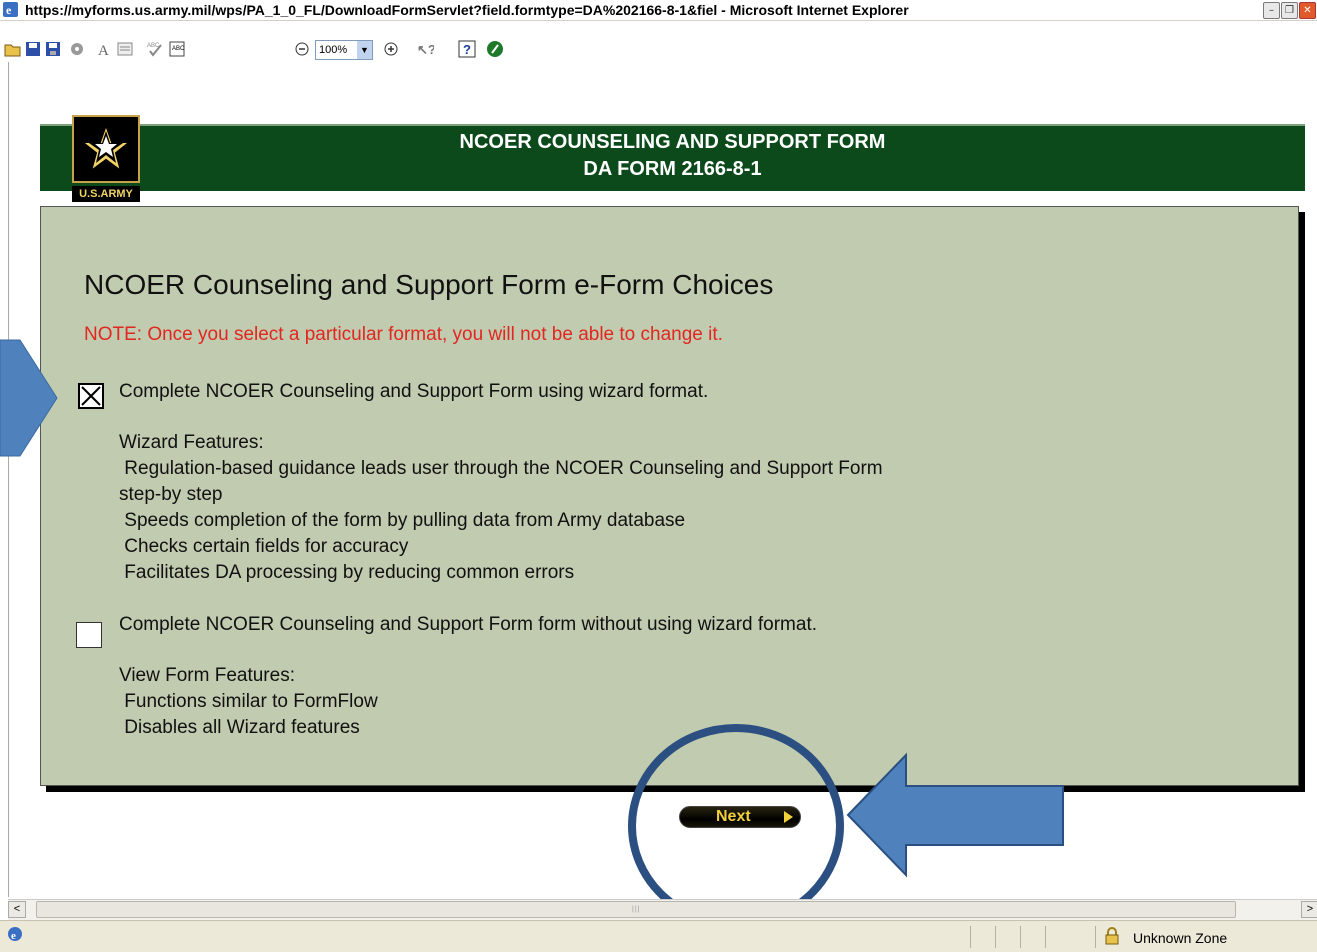 This screenshot has height=952, width=1317. Describe the element at coordinates (89, 635) in the screenshot. I see `view-form-checkbox` at that location.